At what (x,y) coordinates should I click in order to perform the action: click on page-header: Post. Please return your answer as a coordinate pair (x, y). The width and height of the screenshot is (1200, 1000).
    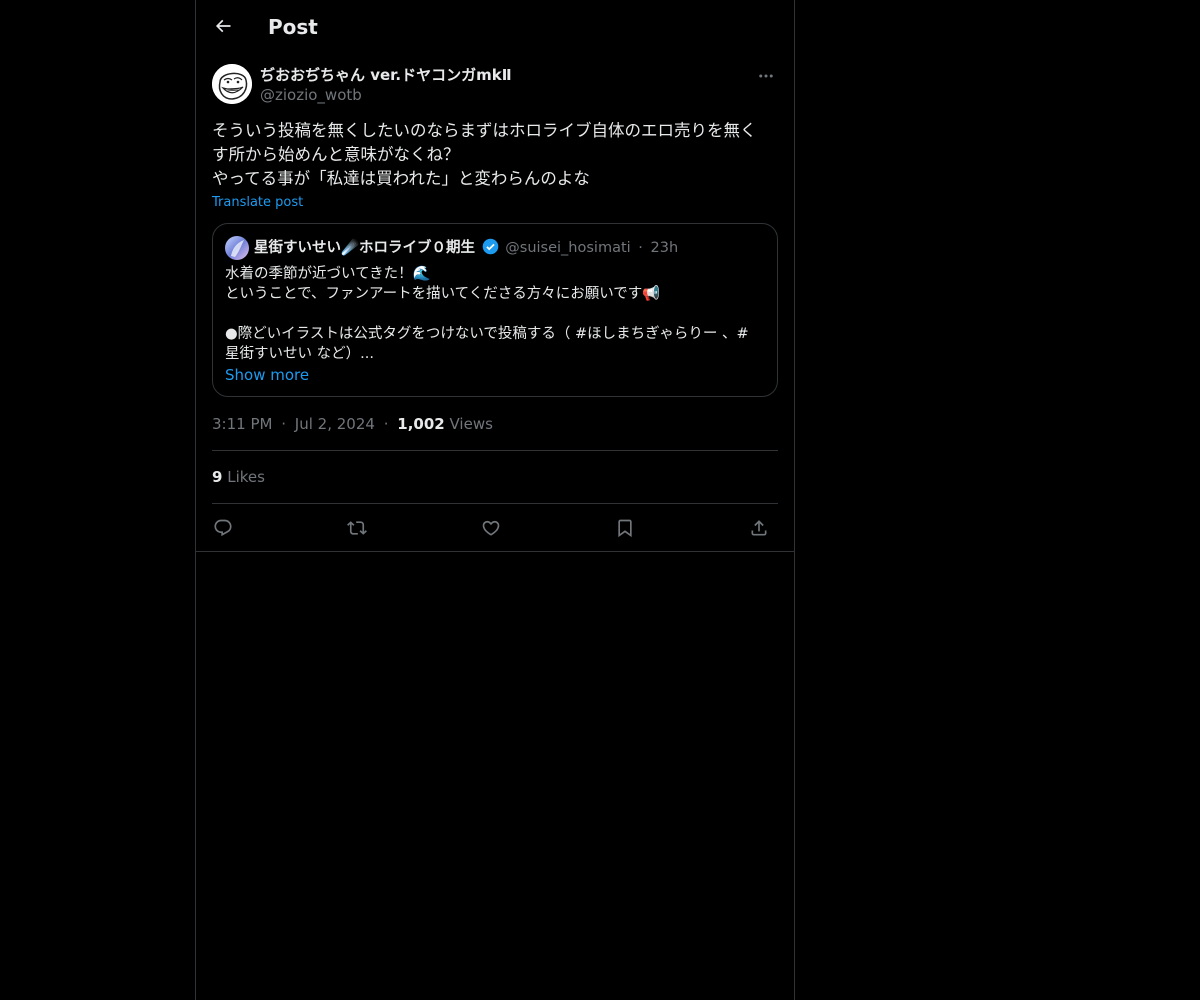
    Looking at the image, I should click on (495, 26).